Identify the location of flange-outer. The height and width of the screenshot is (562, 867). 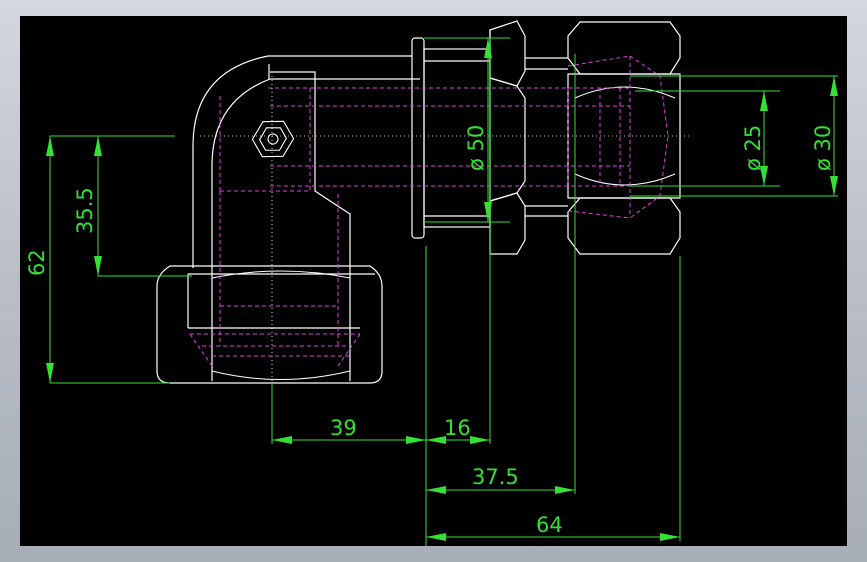
(418, 138).